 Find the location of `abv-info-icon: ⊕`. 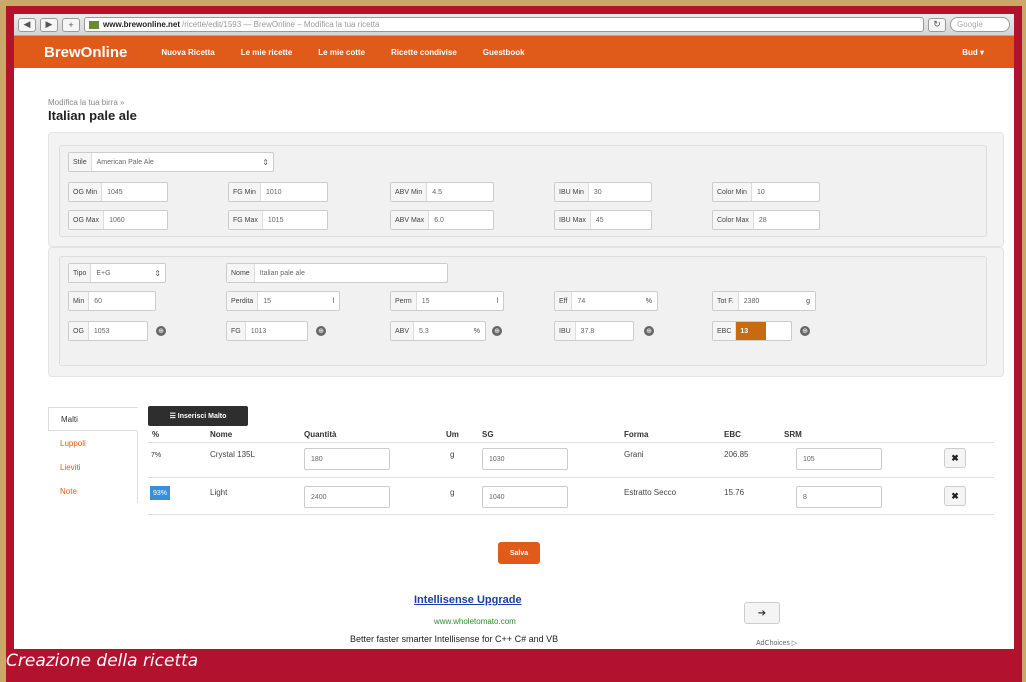

abv-info-icon: ⊕ is located at coordinates (497, 331).